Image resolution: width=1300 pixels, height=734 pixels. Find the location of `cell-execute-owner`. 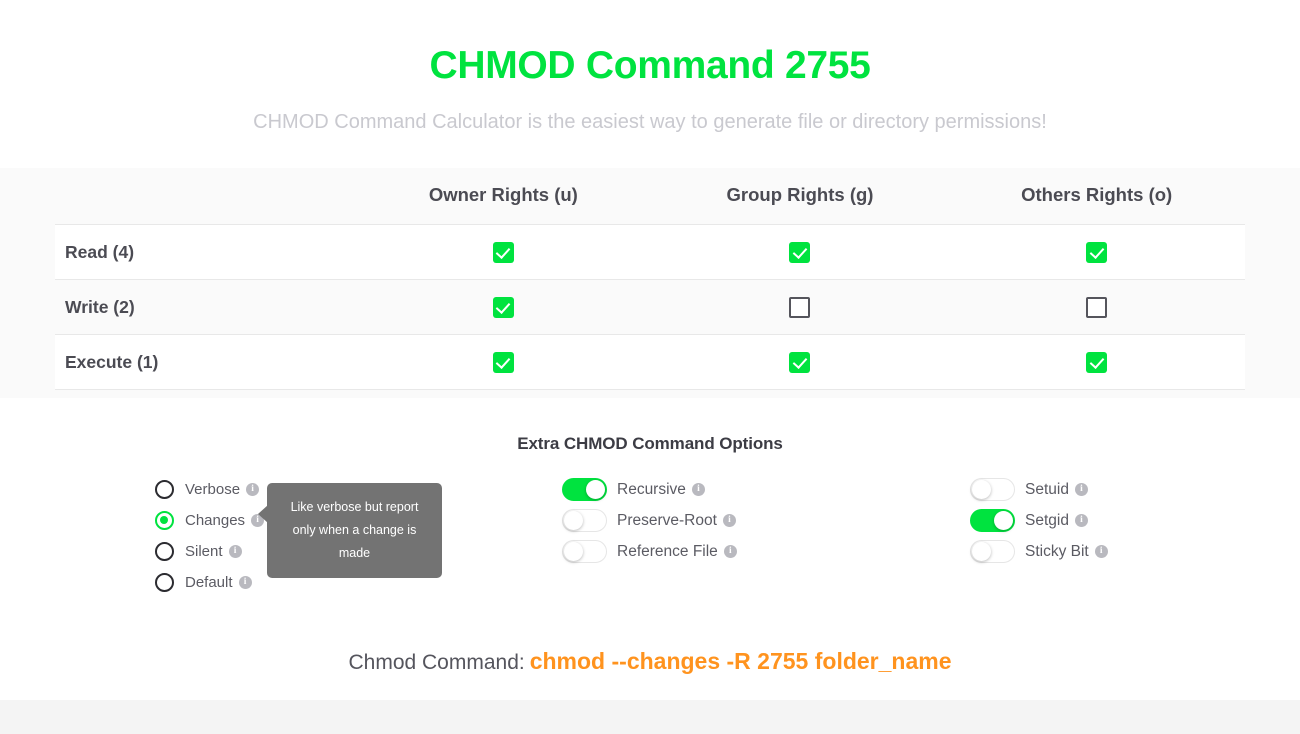

cell-execute-owner is located at coordinates (503, 362).